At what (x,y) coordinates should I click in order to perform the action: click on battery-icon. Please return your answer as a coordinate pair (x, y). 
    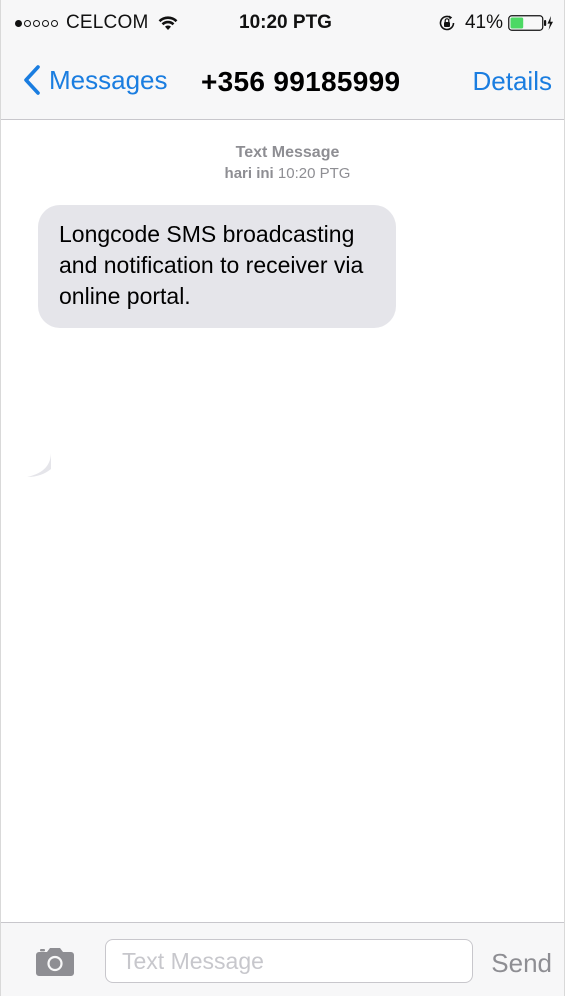
    Looking at the image, I should click on (531, 23).